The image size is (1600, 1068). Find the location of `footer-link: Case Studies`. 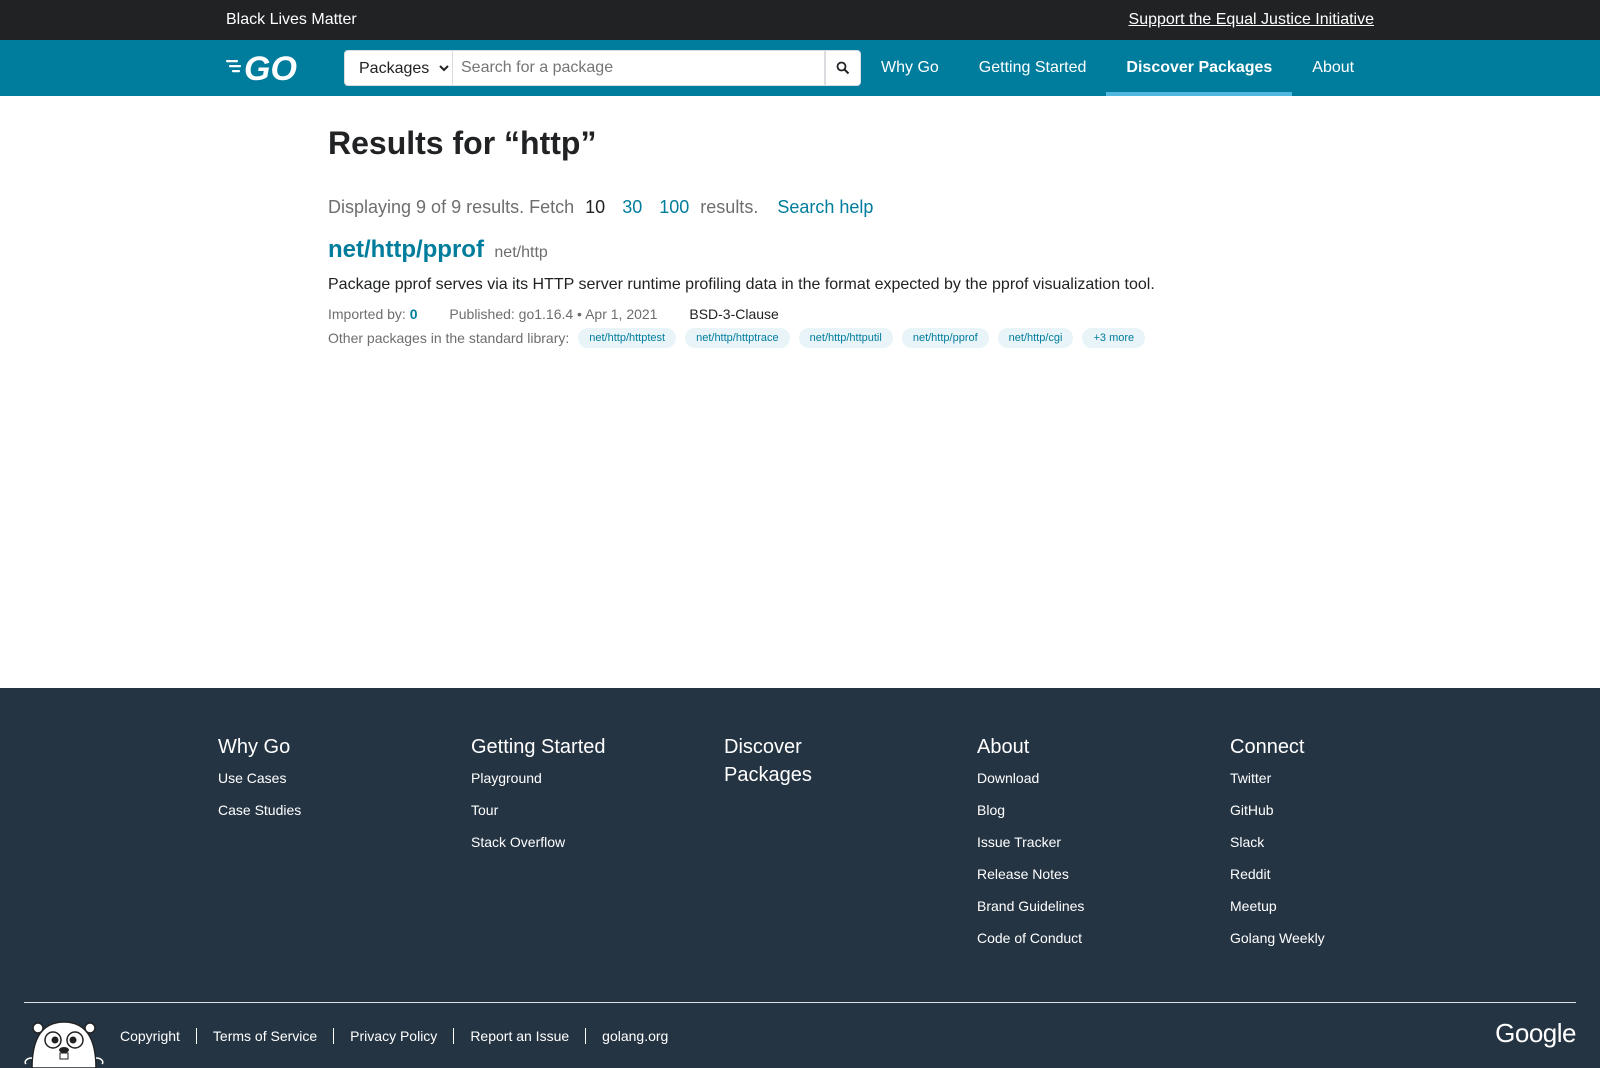

footer-link: Case Studies is located at coordinates (259, 810).